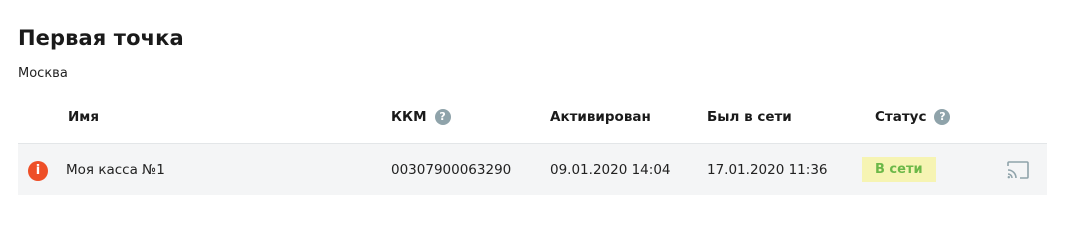  Describe the element at coordinates (451, 169) in the screenshot. I see `kkm-number: 00307900063290` at that location.